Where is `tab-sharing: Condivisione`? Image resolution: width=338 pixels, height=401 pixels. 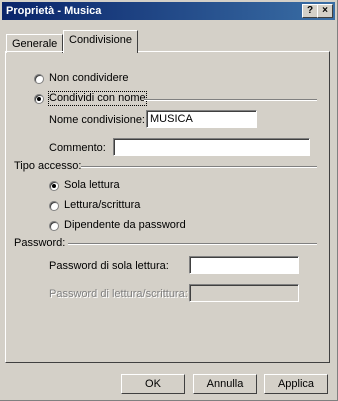 tab-sharing: Condivisione is located at coordinates (100, 41).